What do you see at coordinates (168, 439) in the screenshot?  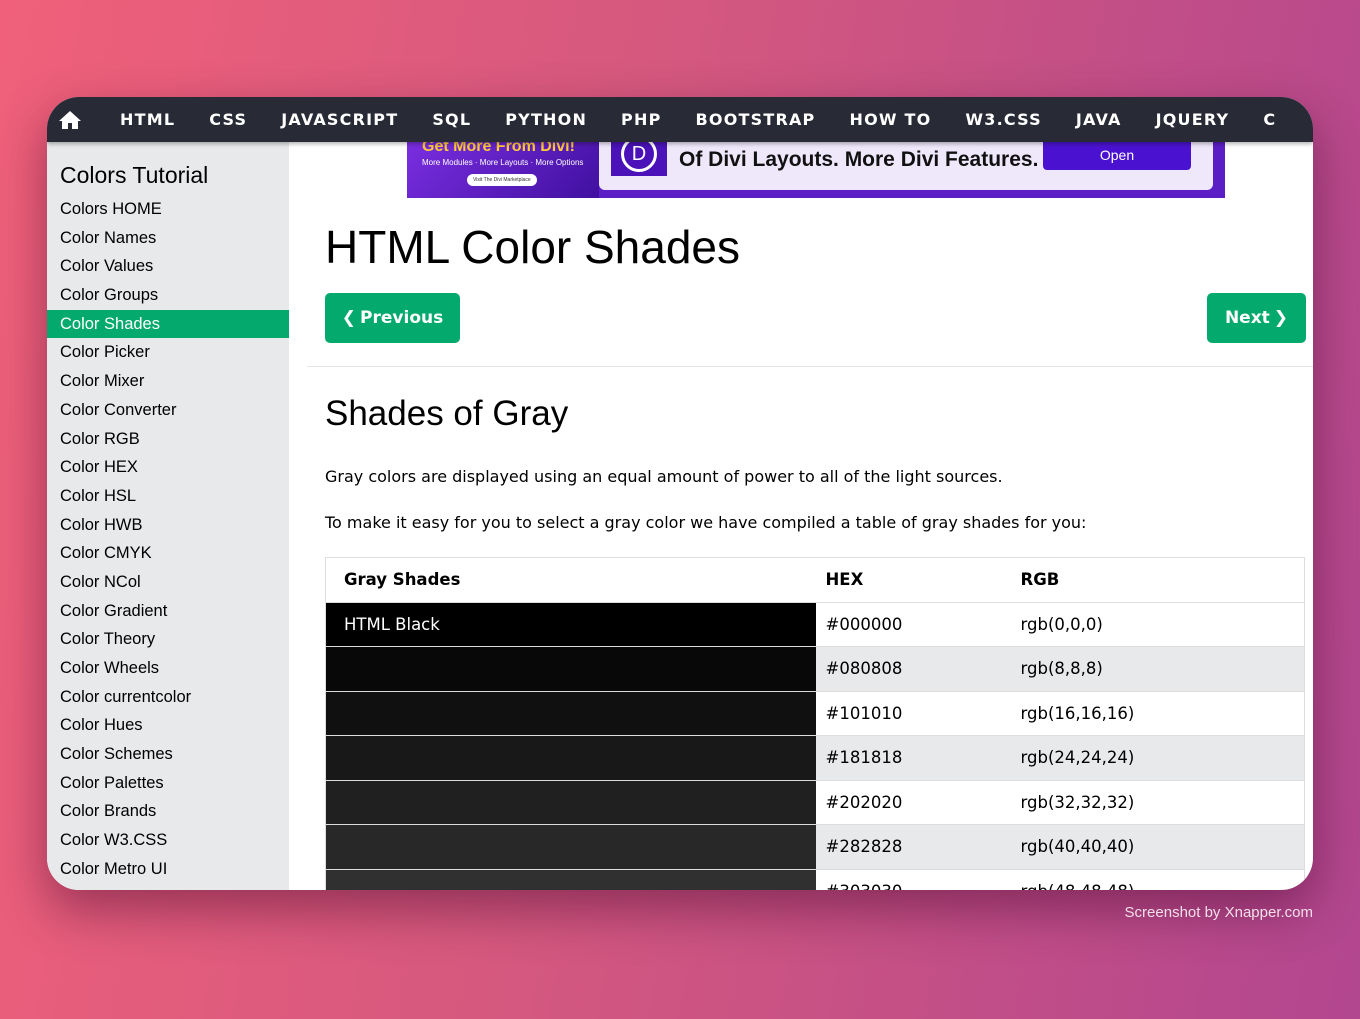 I see `sidebar-item-color-rgb: Color RGB` at bounding box center [168, 439].